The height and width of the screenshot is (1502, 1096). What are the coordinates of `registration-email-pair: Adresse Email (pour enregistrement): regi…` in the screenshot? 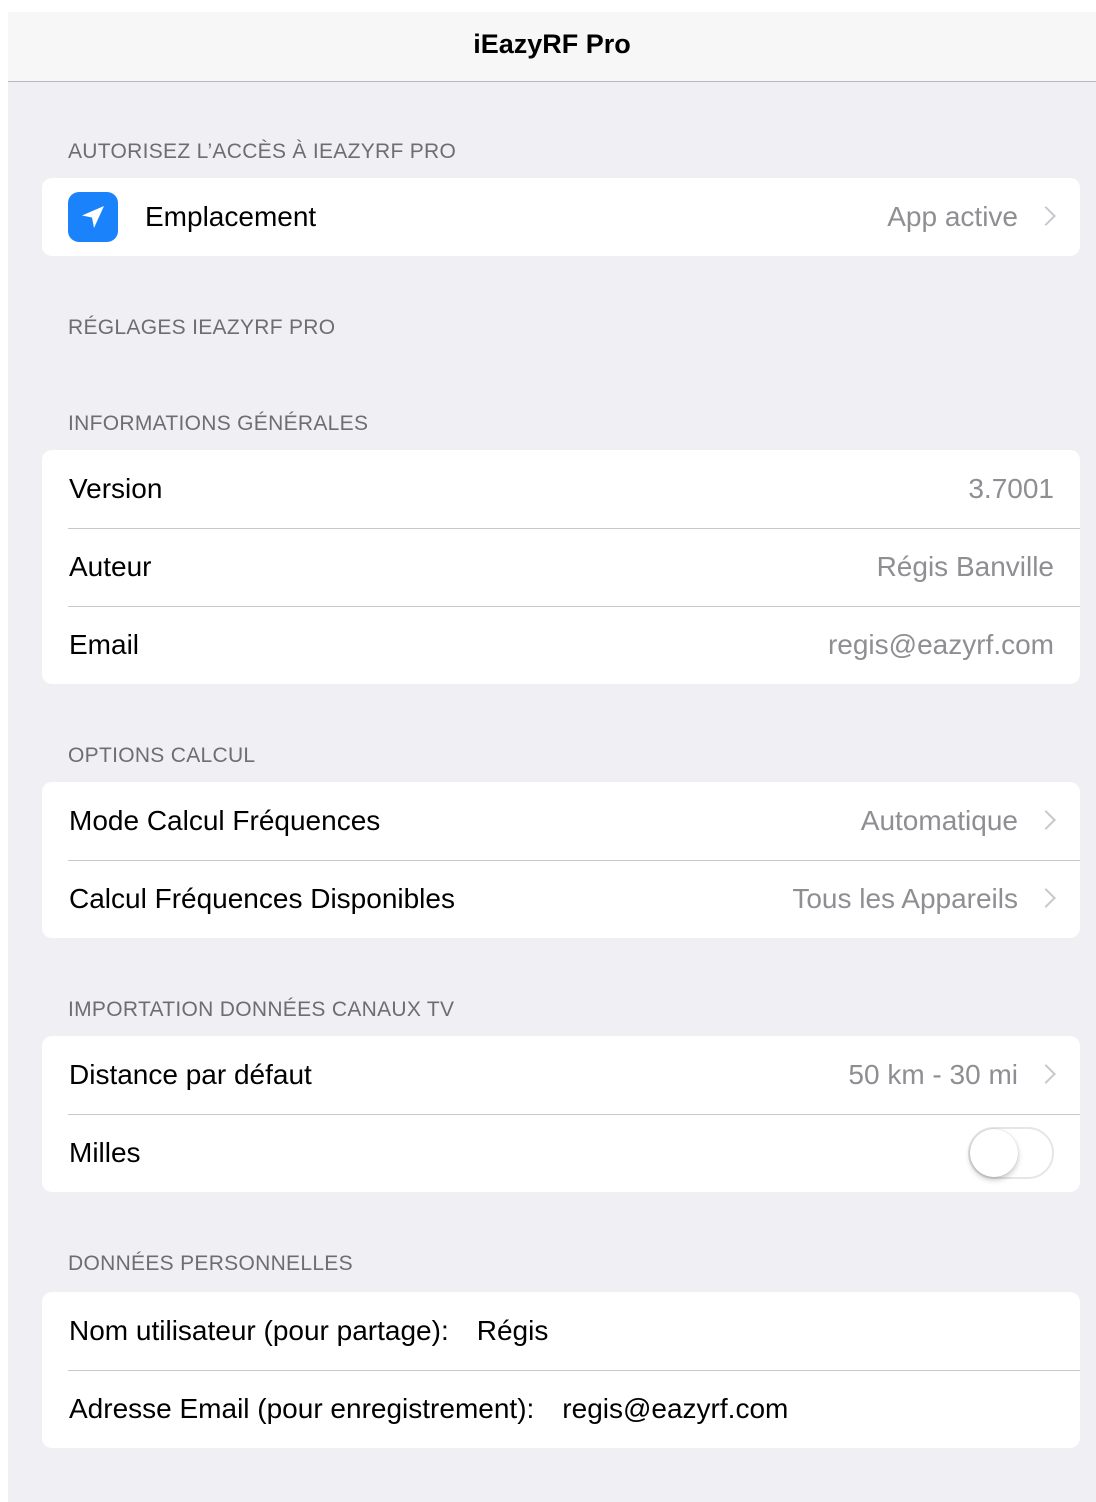 It's located at (428, 1409).